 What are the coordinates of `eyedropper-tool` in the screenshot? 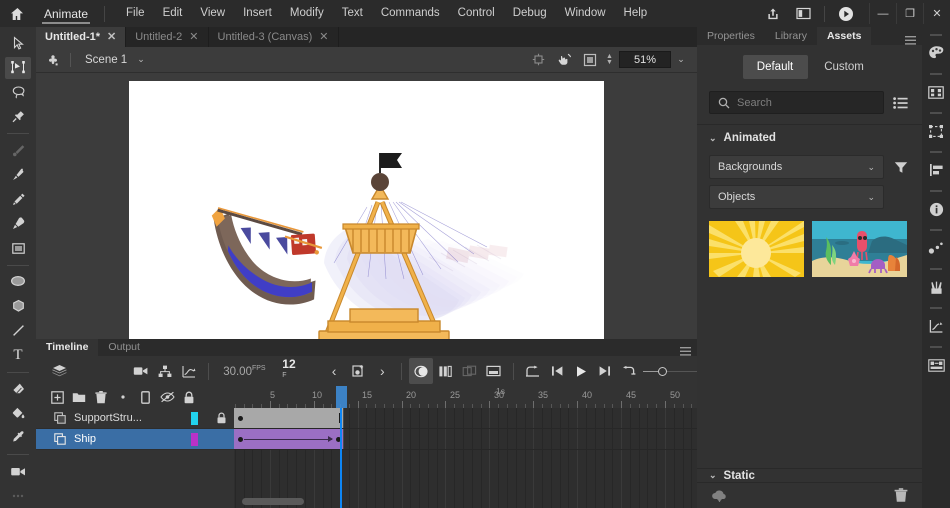 It's located at (18, 438).